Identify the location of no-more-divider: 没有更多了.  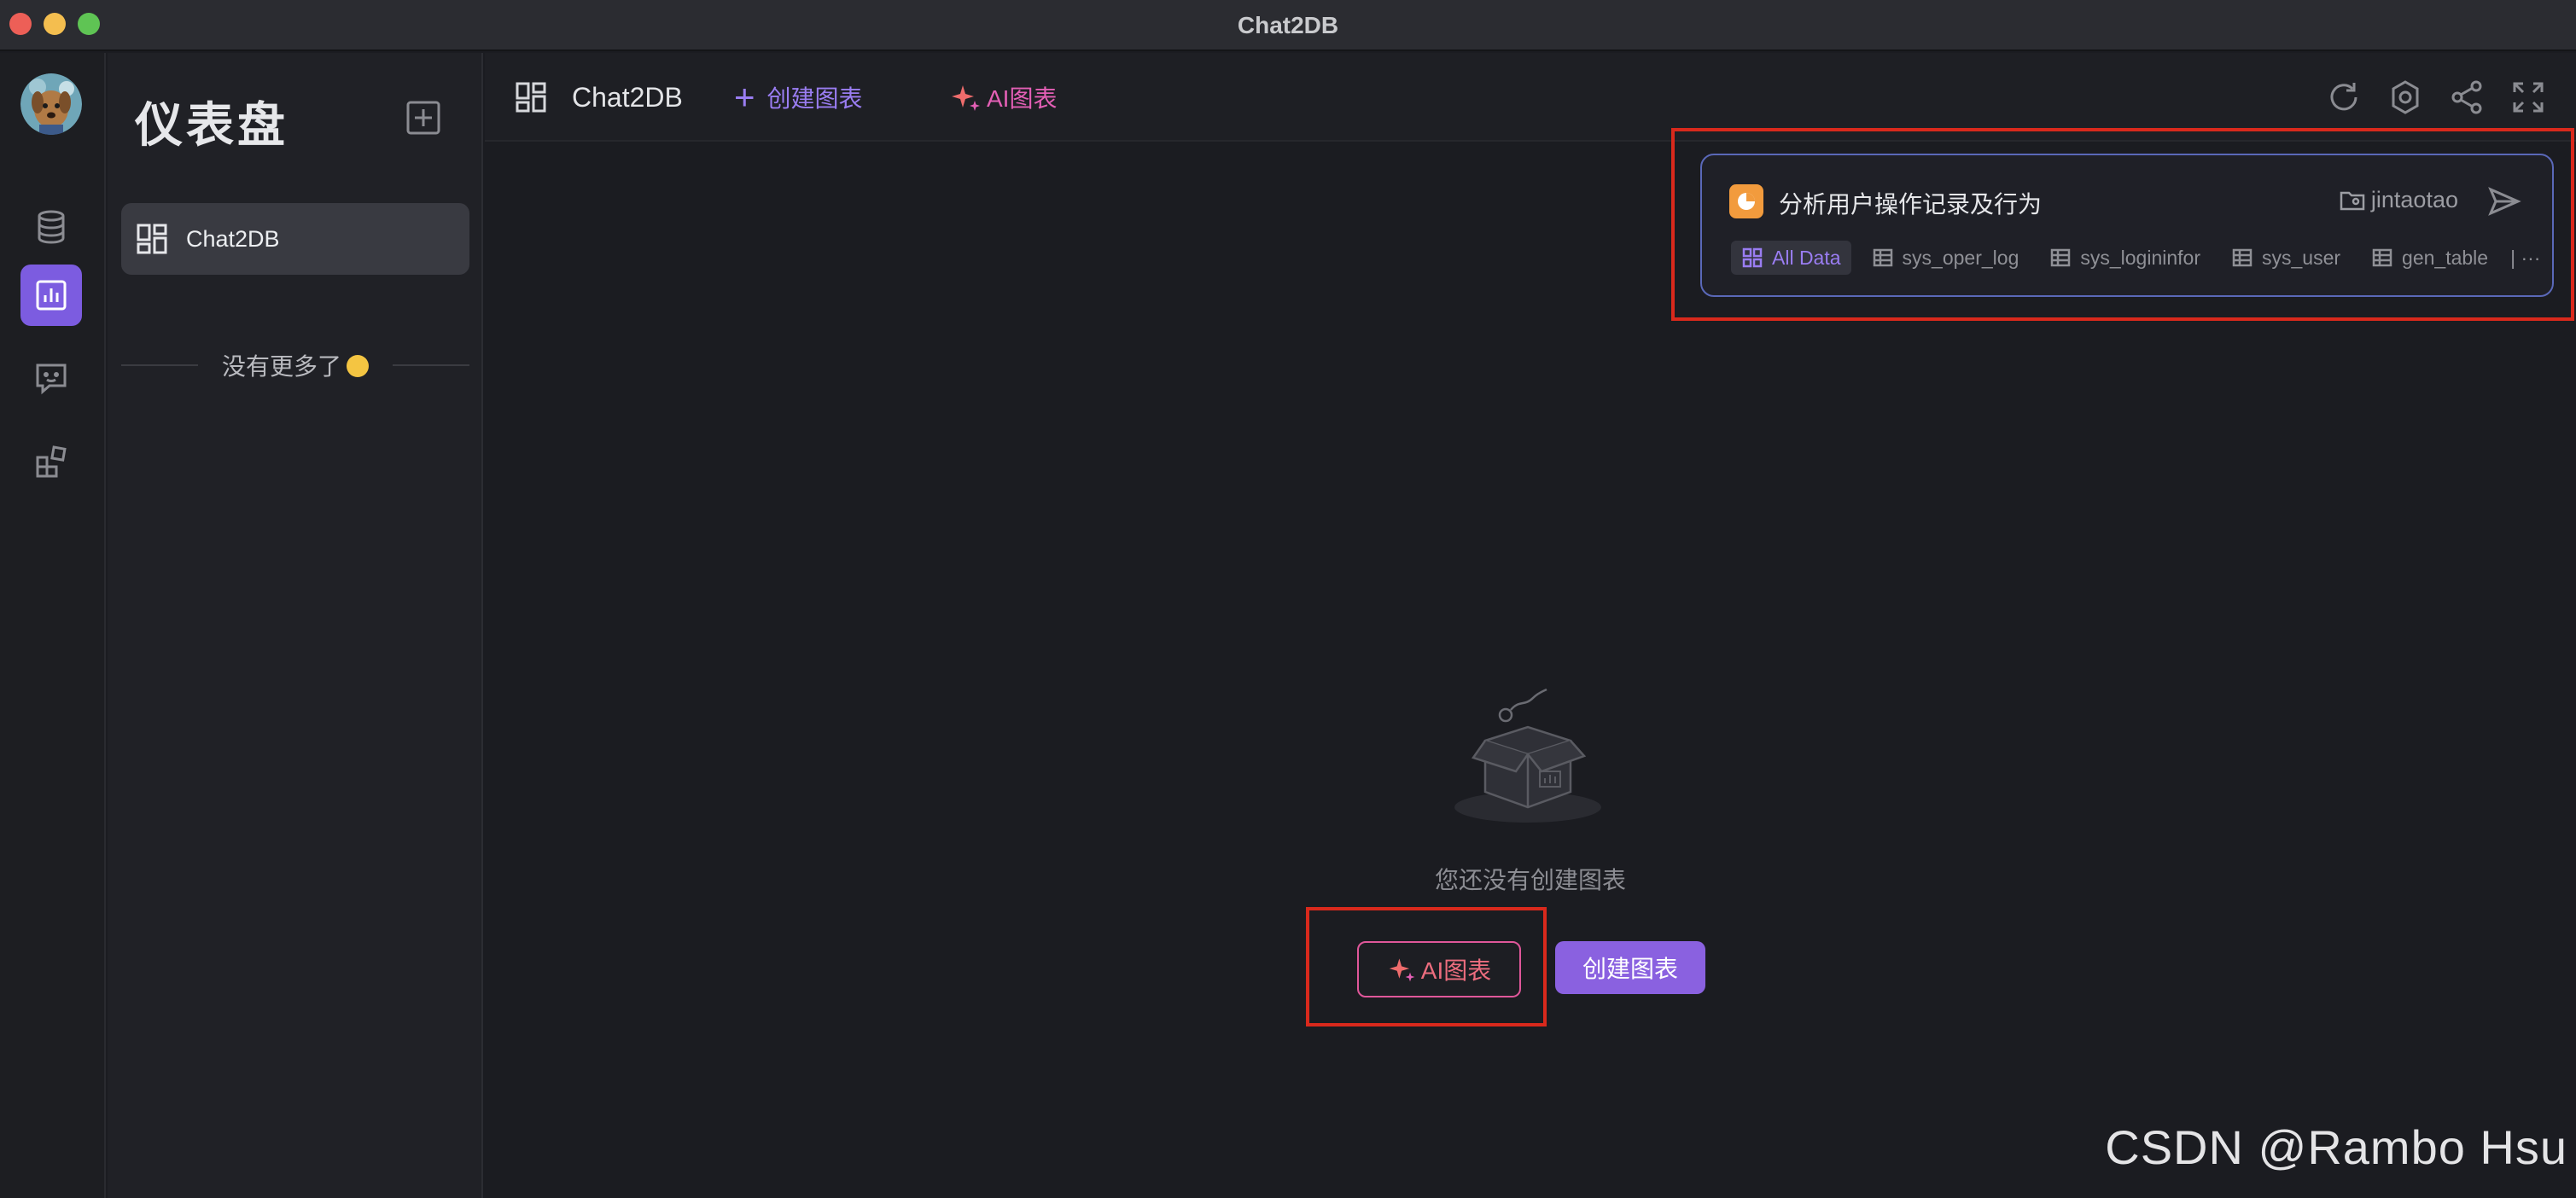
(295, 365).